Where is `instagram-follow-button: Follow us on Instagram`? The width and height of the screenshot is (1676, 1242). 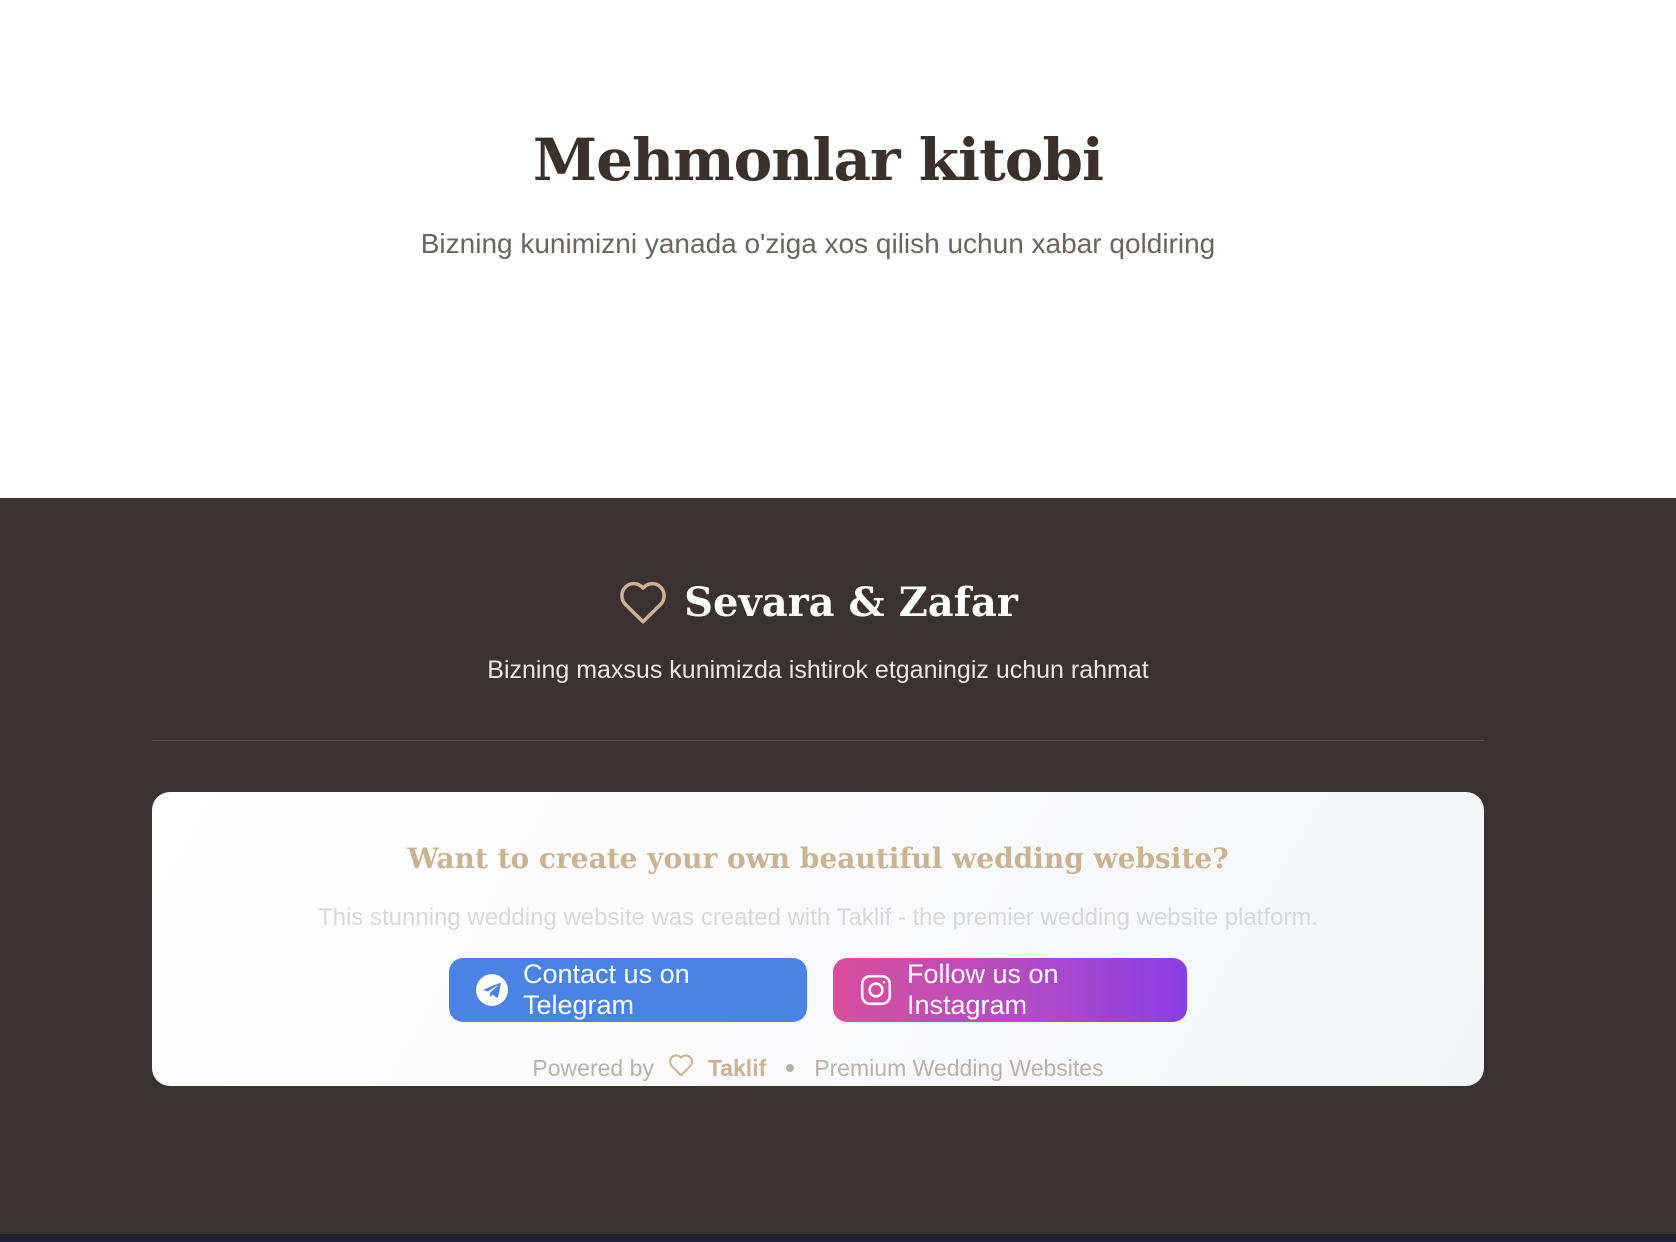
instagram-follow-button: Follow us on Instagram is located at coordinates (1010, 990).